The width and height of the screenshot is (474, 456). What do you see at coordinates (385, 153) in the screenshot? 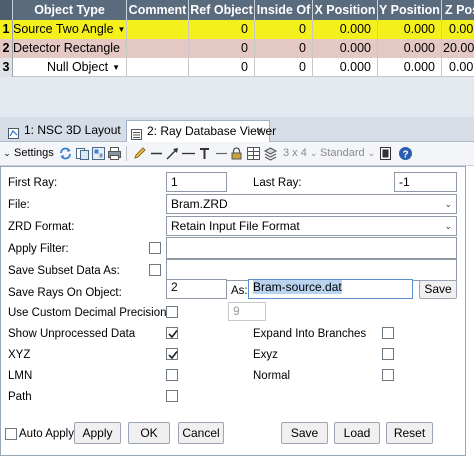
I see `window-icon` at bounding box center [385, 153].